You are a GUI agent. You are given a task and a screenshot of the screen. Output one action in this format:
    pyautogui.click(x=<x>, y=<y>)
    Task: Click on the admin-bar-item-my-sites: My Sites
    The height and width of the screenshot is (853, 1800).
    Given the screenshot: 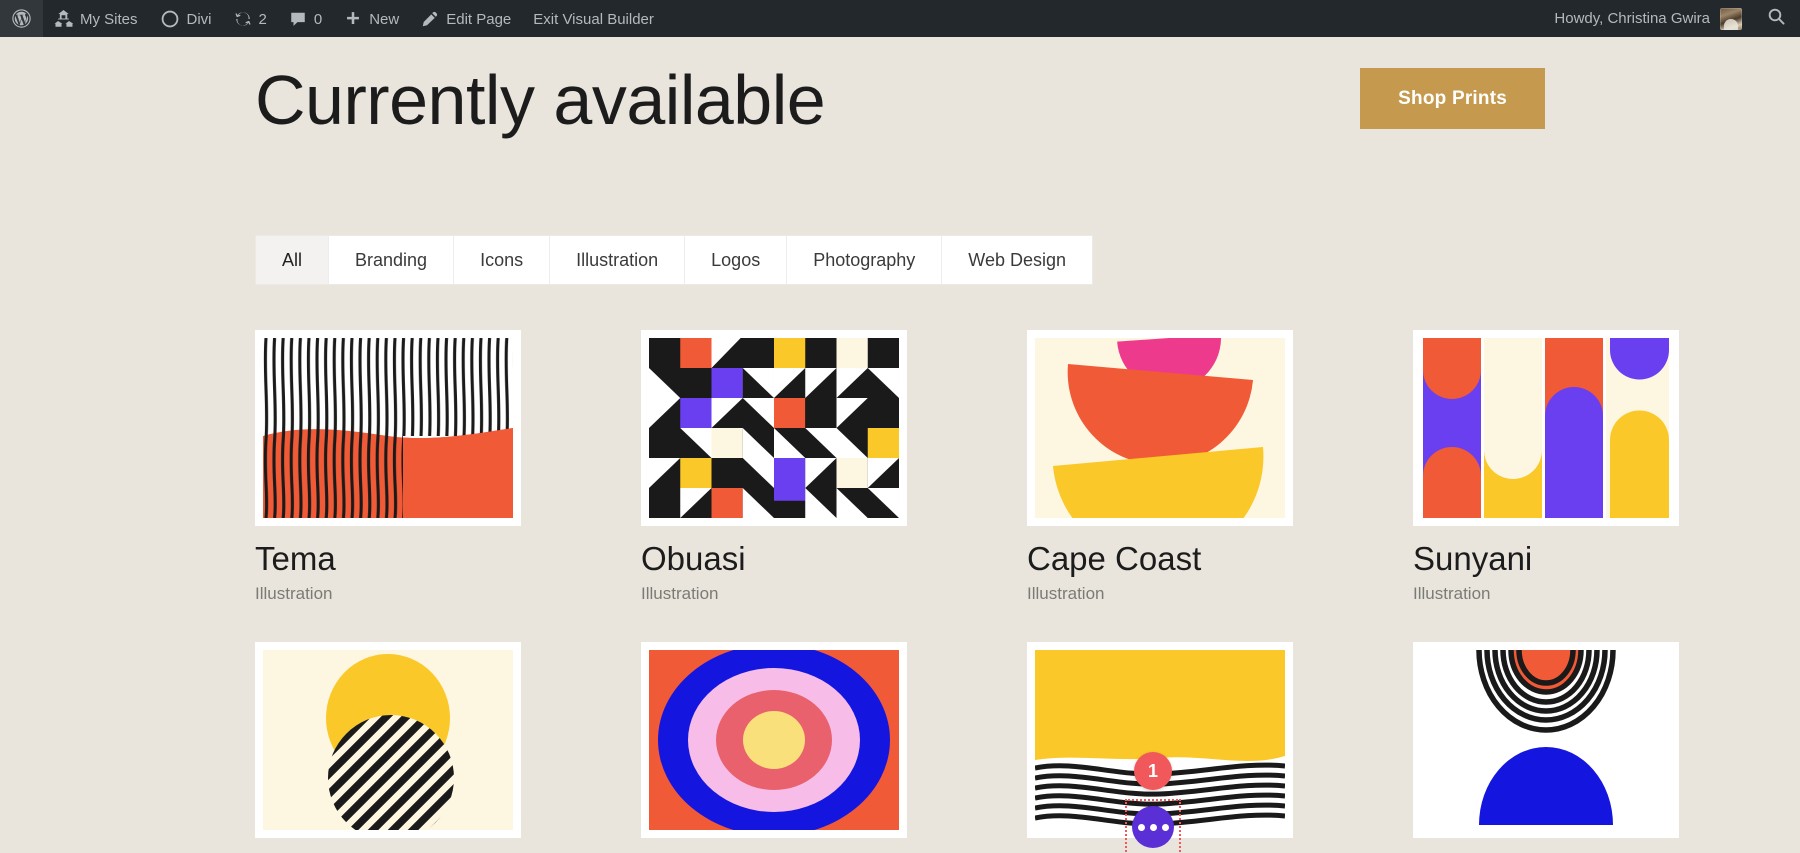 What is the action you would take?
    pyautogui.click(x=96, y=18)
    